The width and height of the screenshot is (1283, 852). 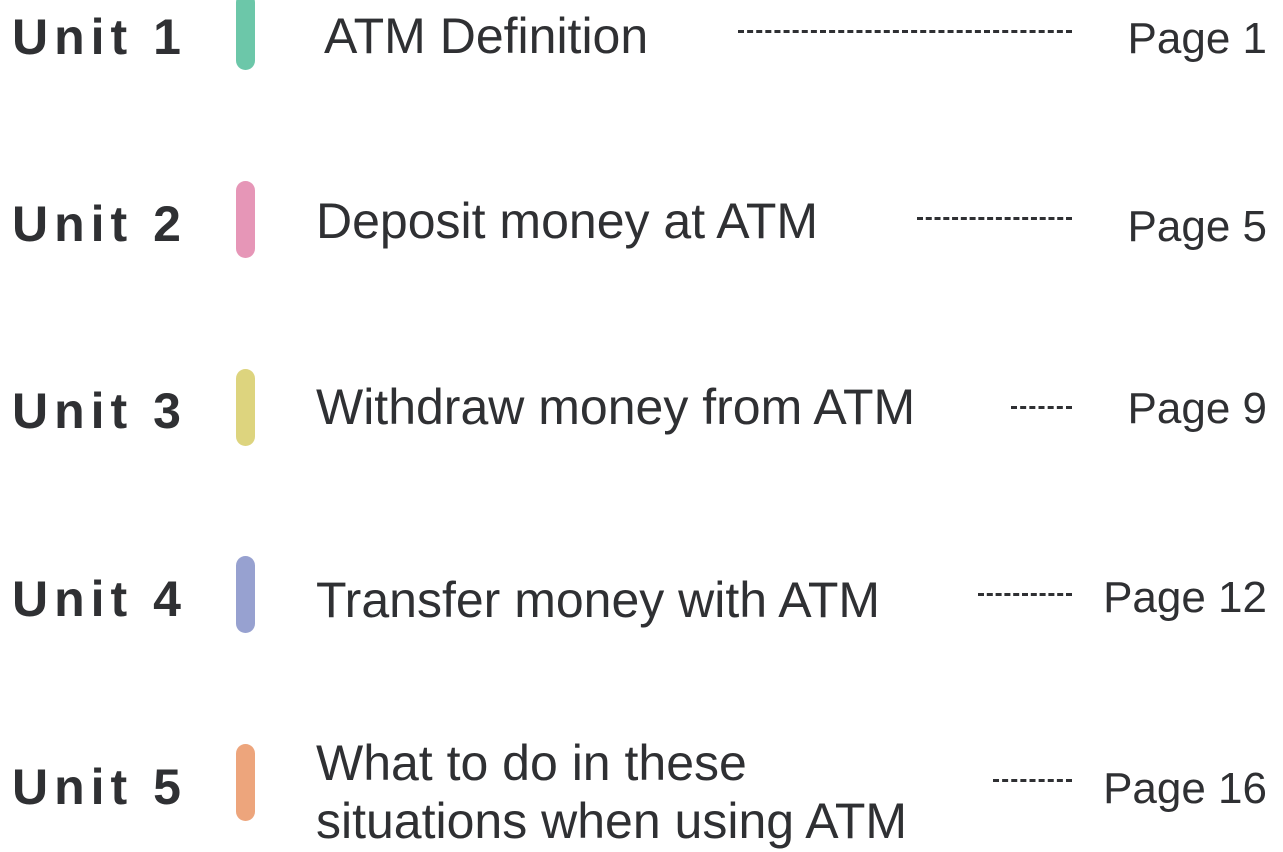 I want to click on unit-title-line-1: What to do in these, so click(x=531, y=763).